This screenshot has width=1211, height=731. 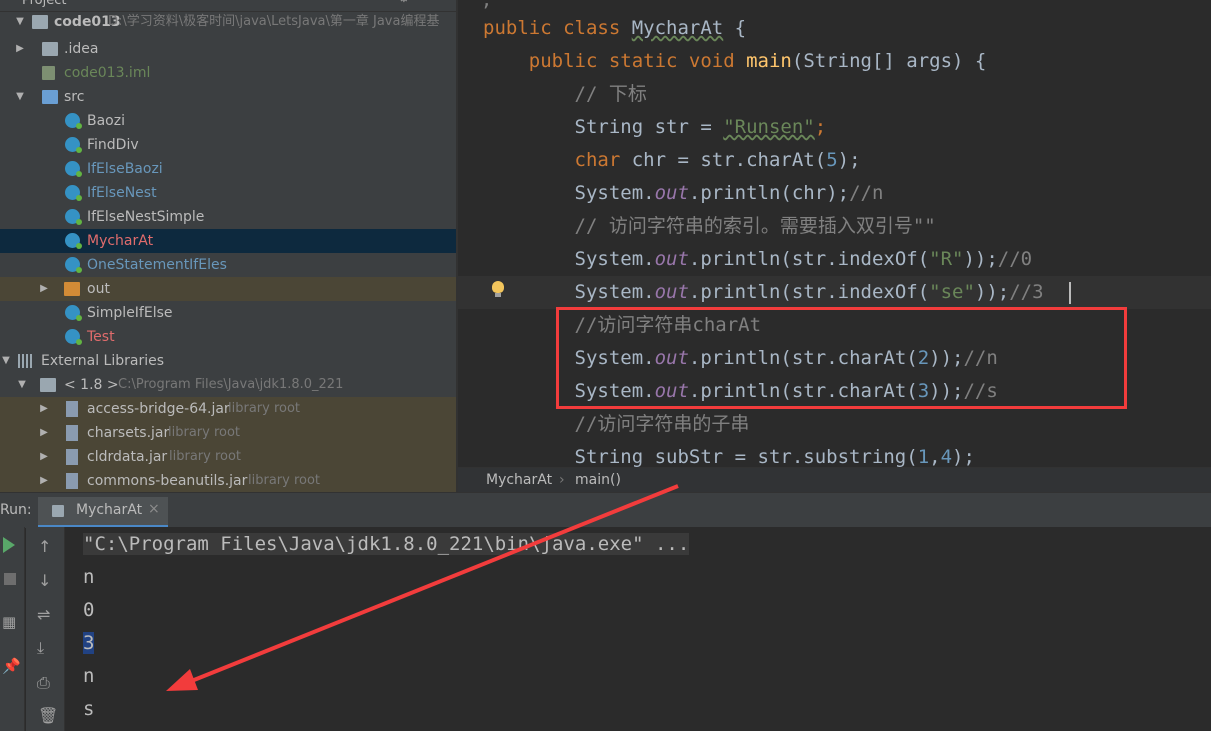 I want to click on tree-item-label: src, so click(x=74, y=97).